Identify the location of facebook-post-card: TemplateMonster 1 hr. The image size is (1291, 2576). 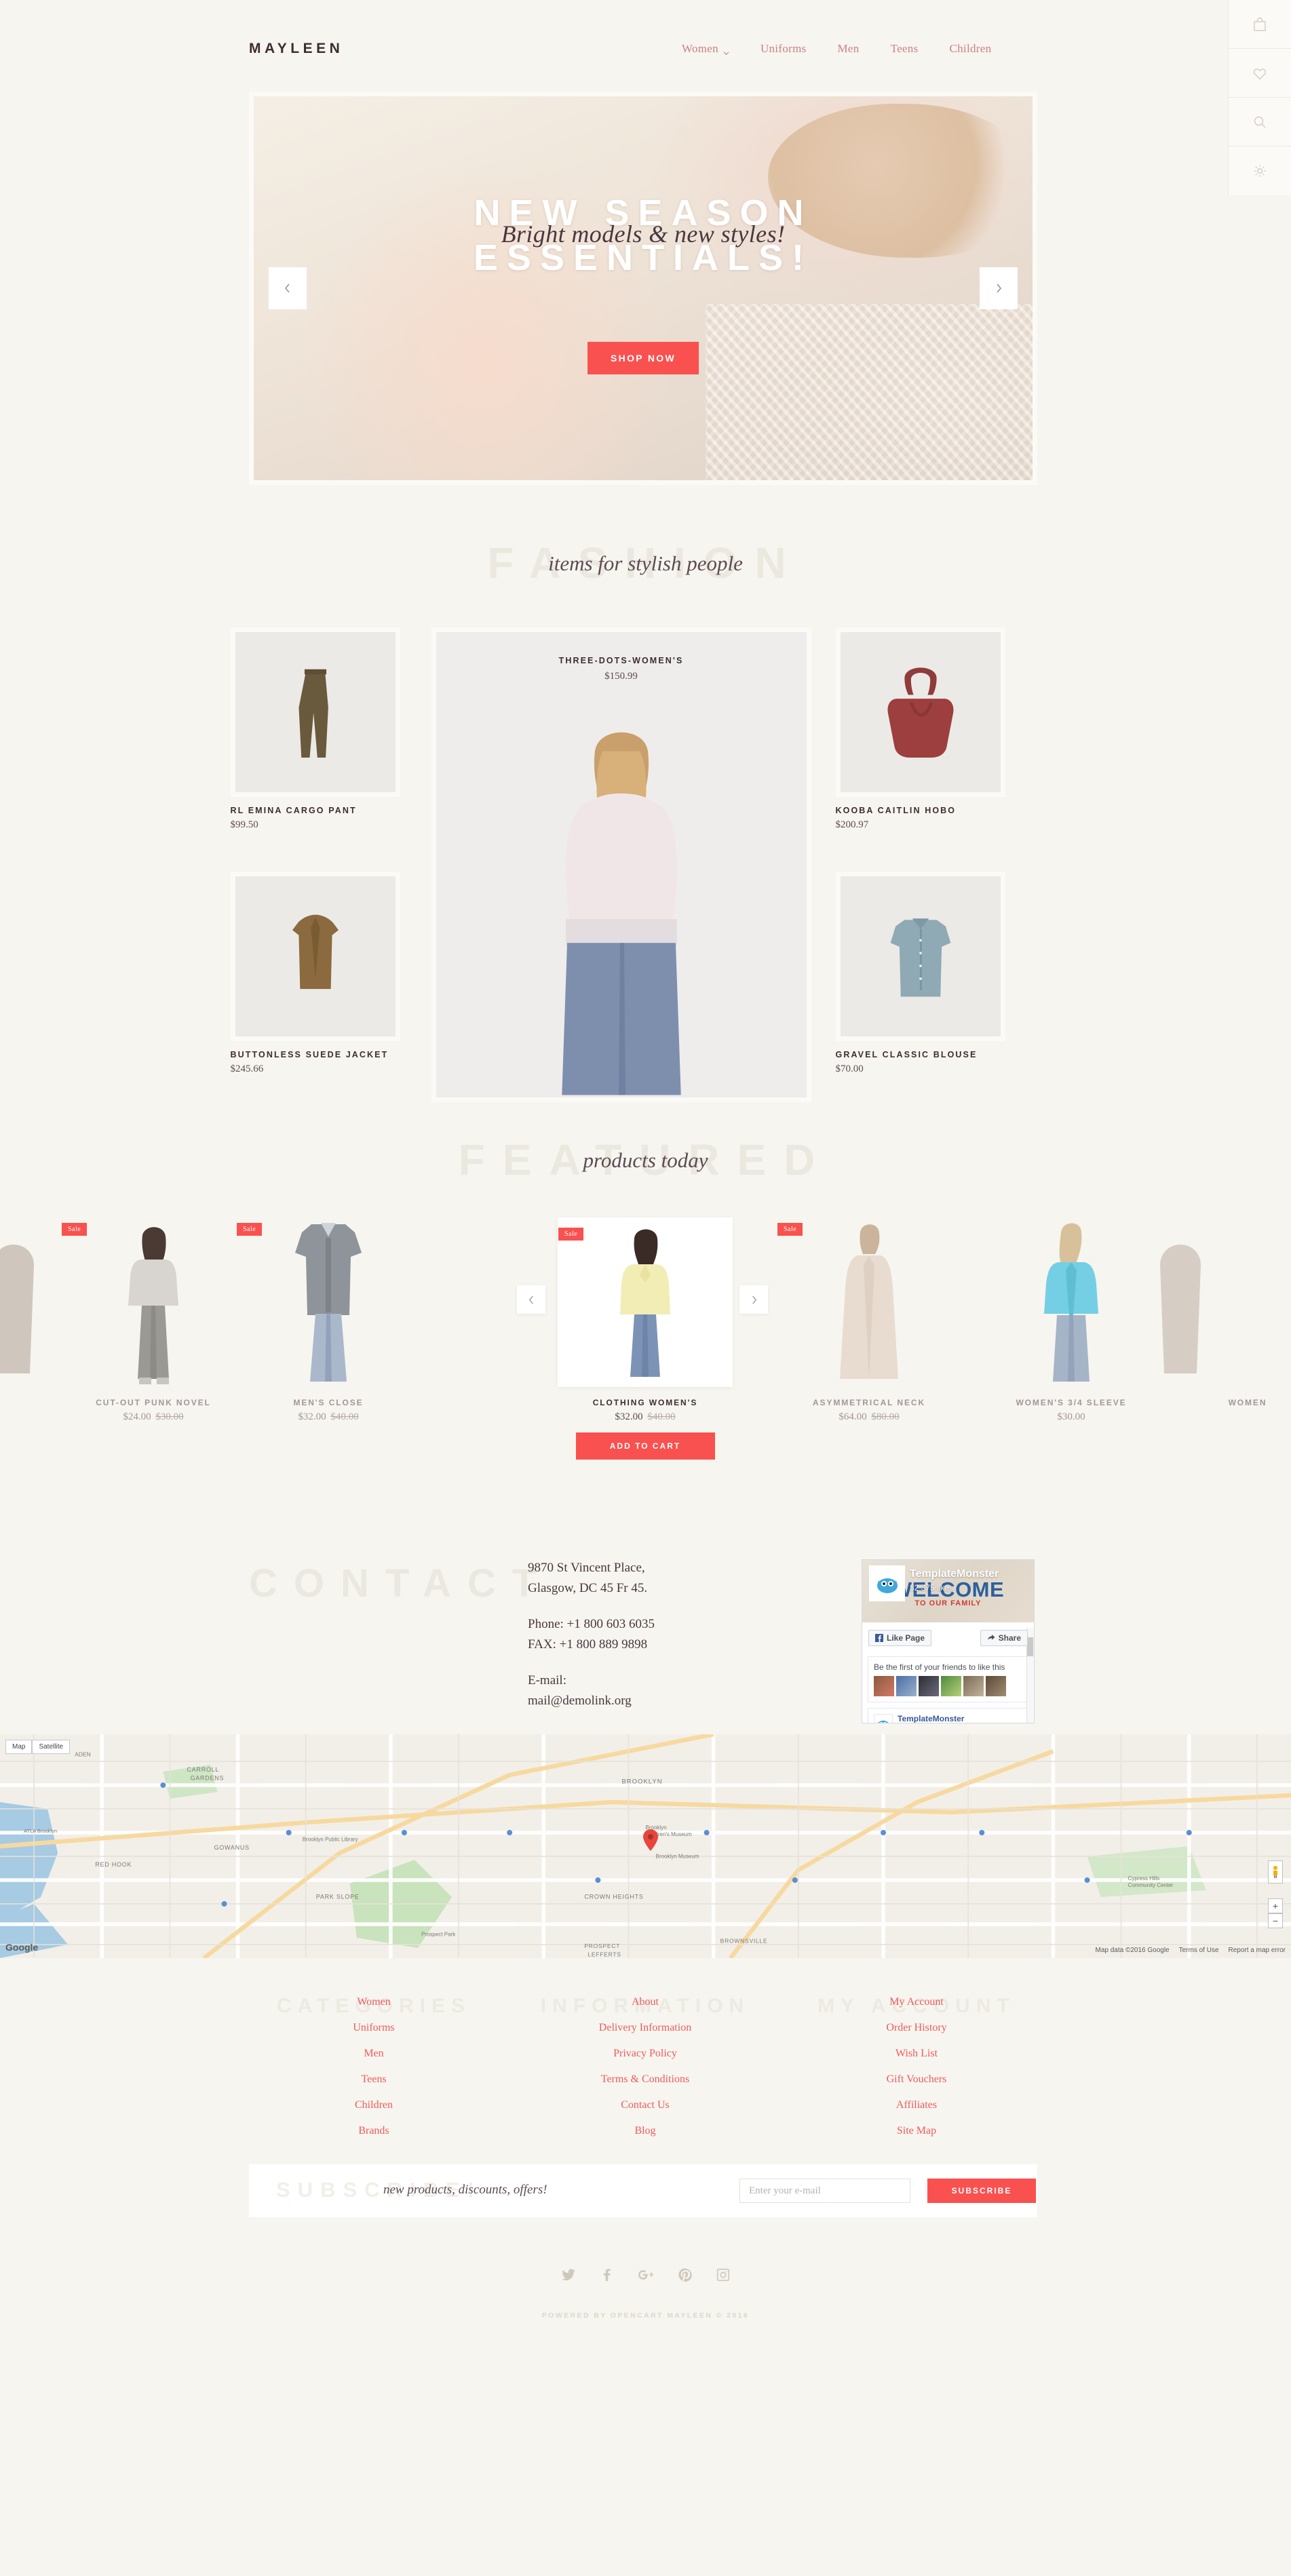
(948, 1715).